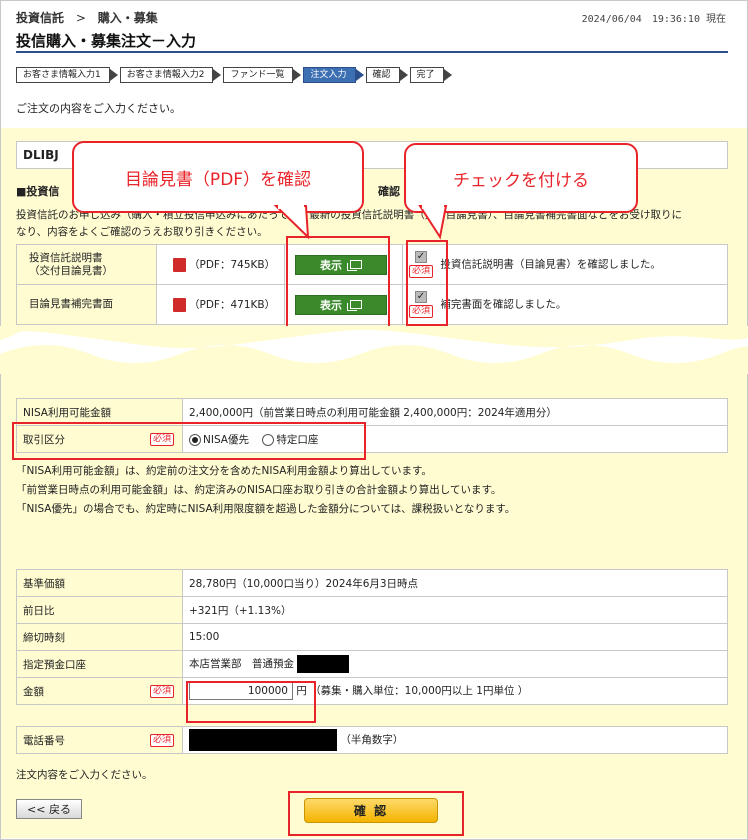  What do you see at coordinates (455, 637) in the screenshot?
I see `cutoff-value: 15:00` at bounding box center [455, 637].